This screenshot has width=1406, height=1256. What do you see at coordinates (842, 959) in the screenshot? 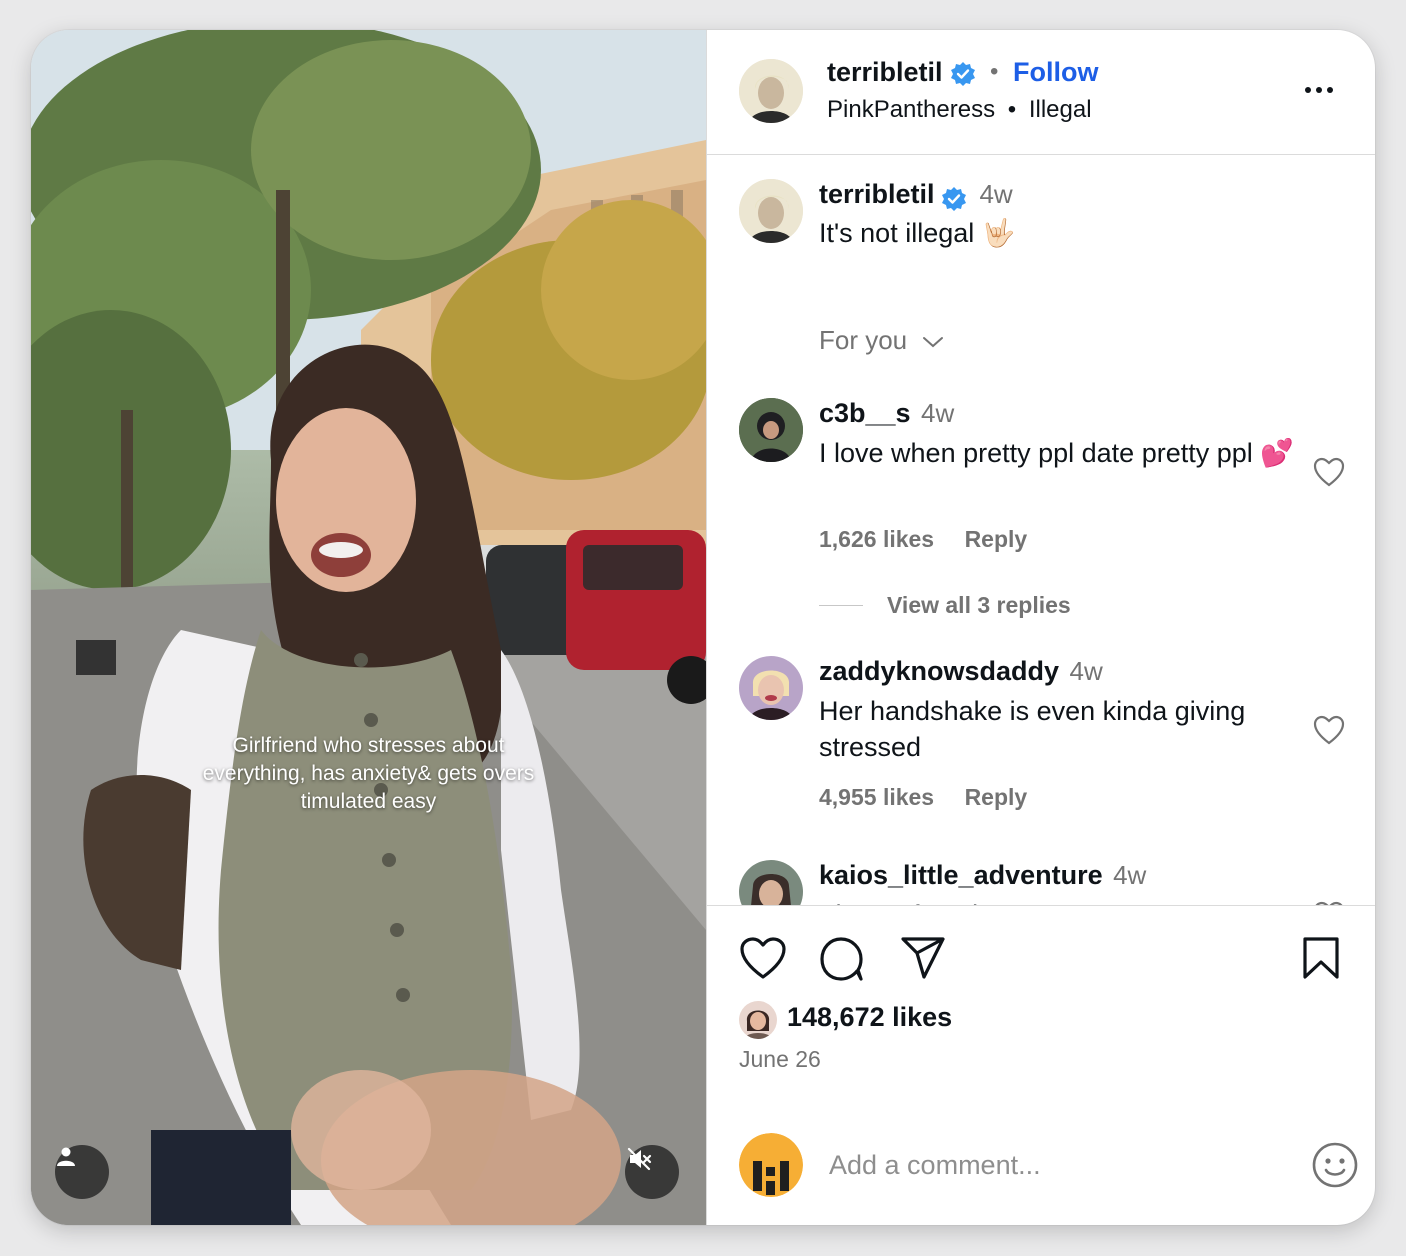
I see `comment-icon` at bounding box center [842, 959].